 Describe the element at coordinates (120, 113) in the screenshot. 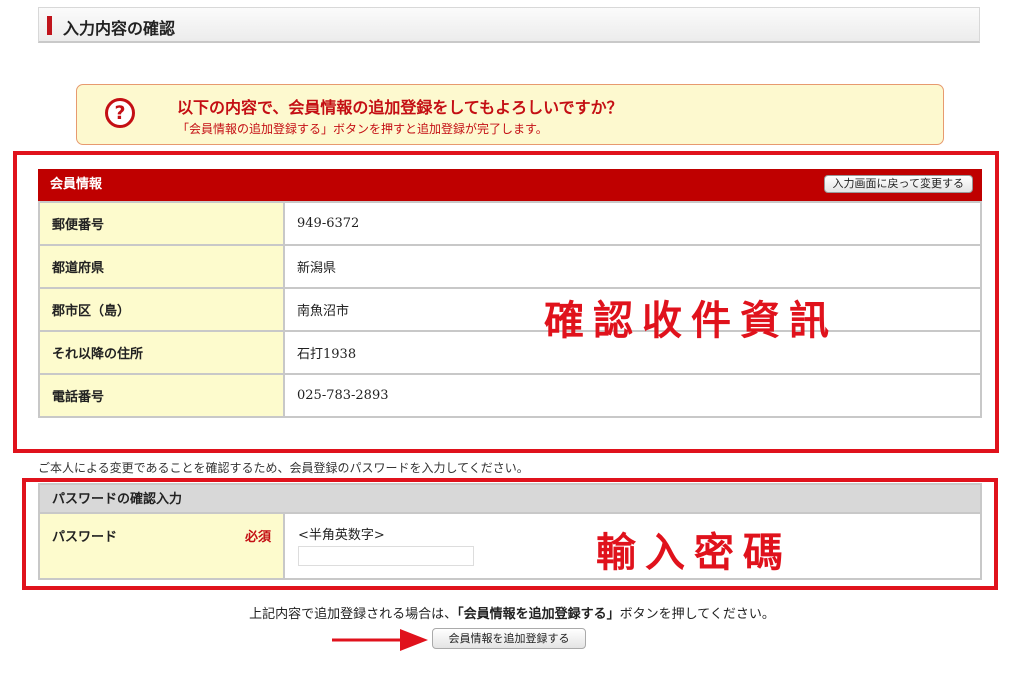

I see `question-circle-icon: ?` at that location.